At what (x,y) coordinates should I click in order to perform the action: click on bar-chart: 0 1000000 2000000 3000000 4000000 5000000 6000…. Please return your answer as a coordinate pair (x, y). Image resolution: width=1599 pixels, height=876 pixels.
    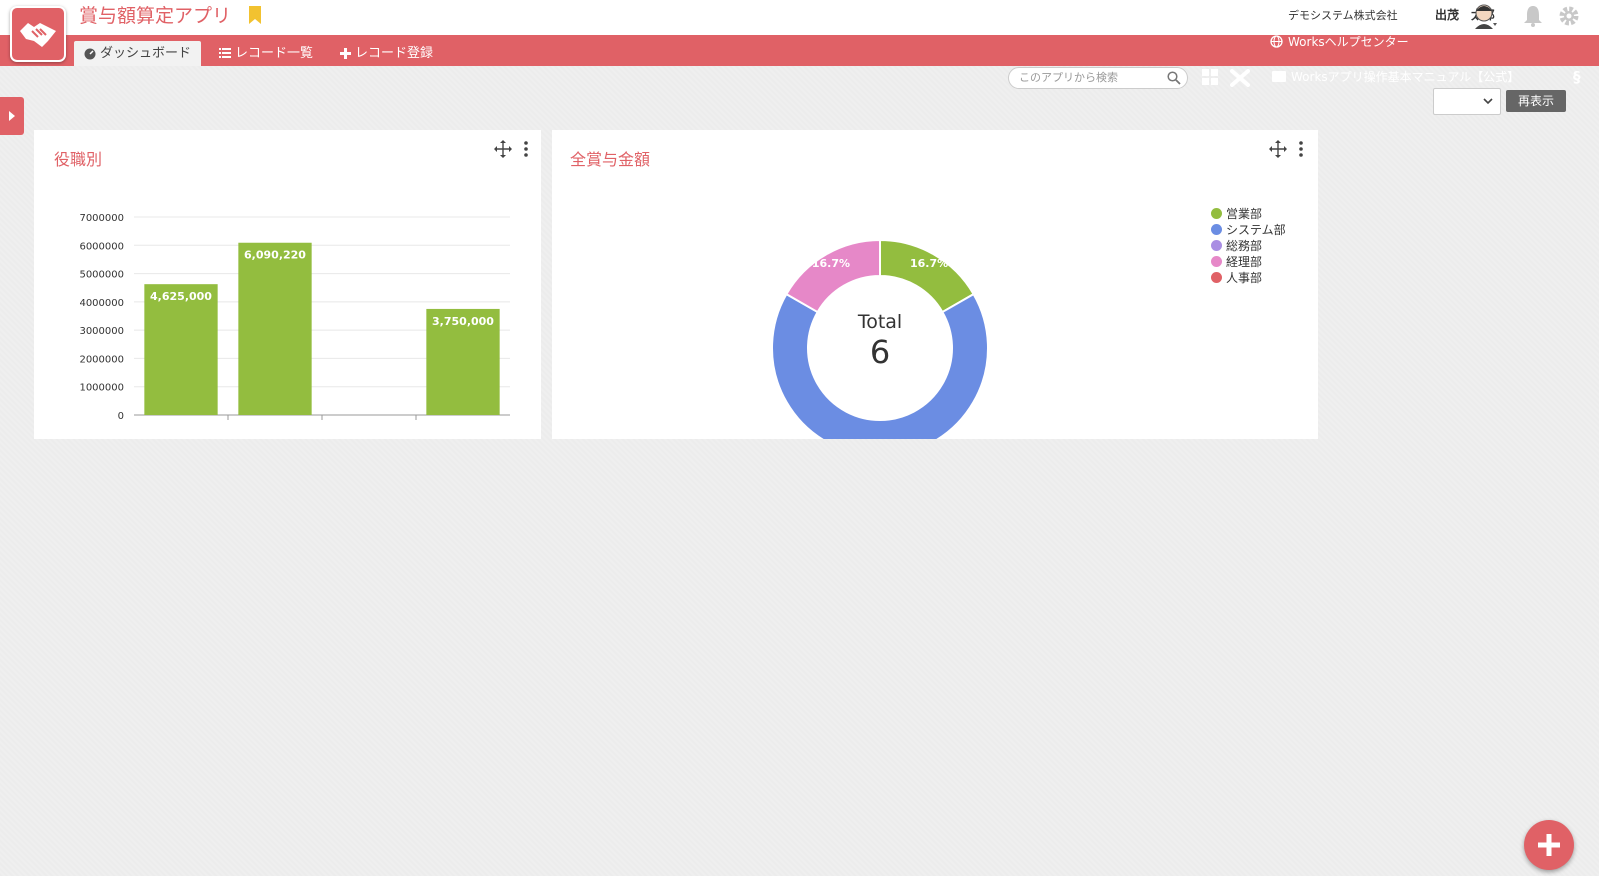
    Looking at the image, I should click on (294, 317).